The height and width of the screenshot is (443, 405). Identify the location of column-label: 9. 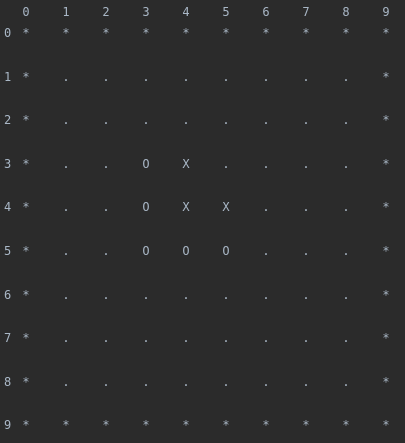
(386, 12).